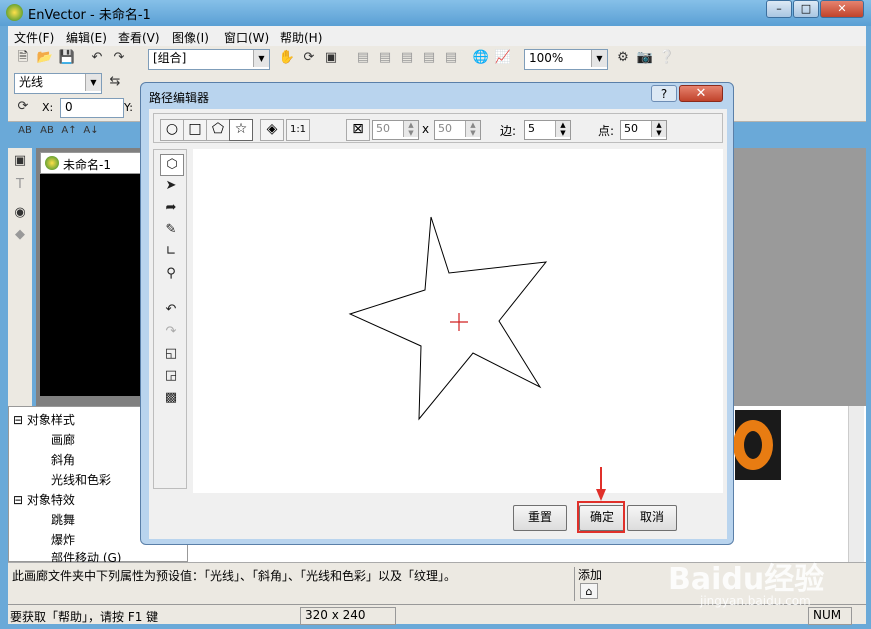 The image size is (871, 629). What do you see at coordinates (95, 285) in the screenshot?
I see `canvas` at bounding box center [95, 285].